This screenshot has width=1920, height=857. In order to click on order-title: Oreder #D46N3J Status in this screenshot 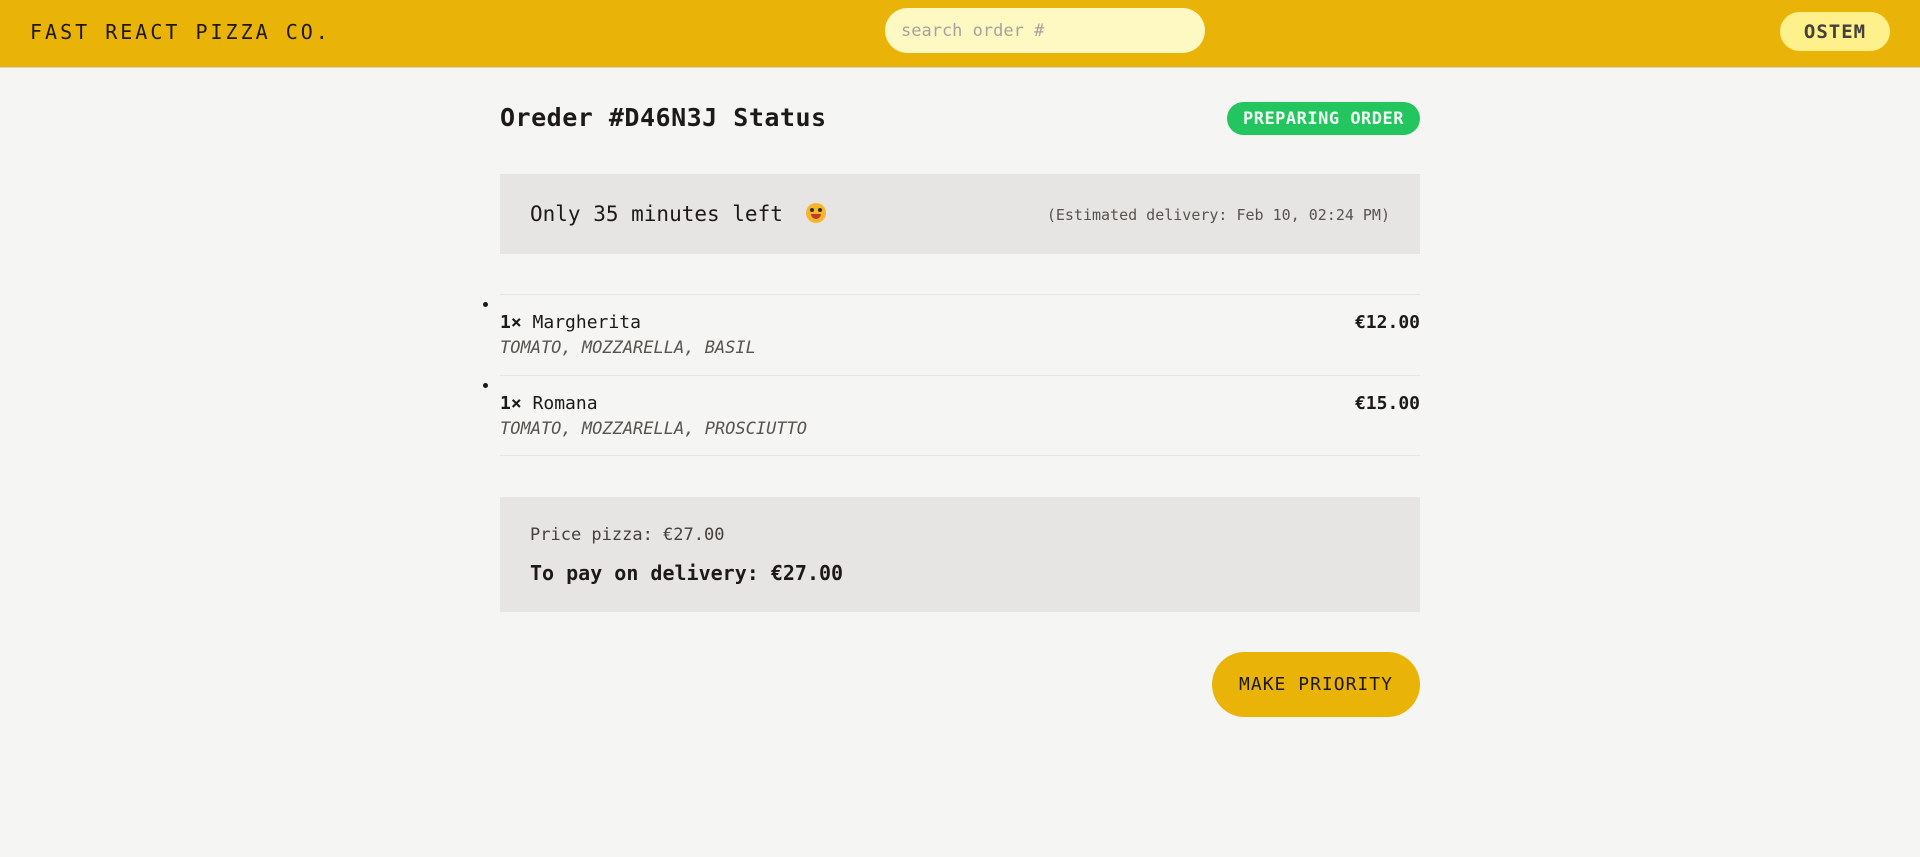, I will do `click(663, 117)`.